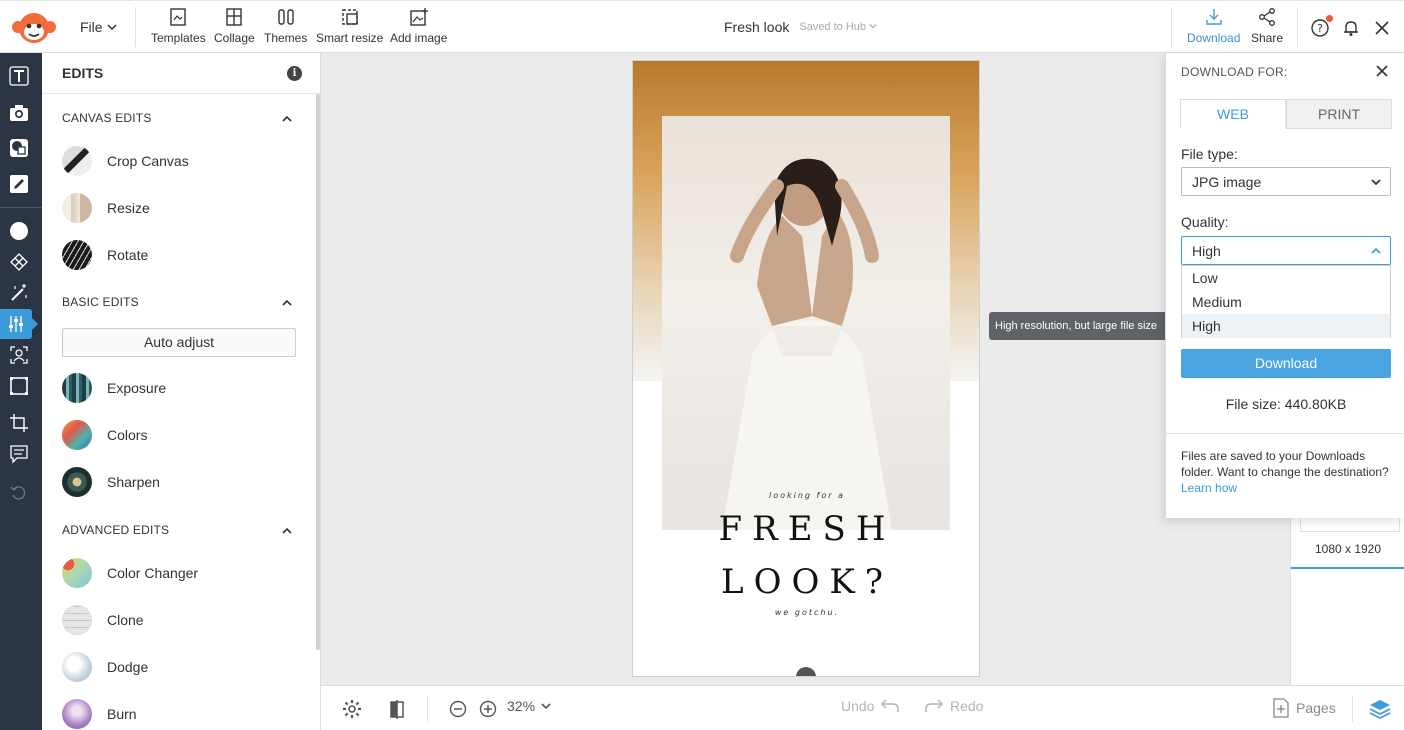 The height and width of the screenshot is (730, 1404). Describe the element at coordinates (1351, 28) in the screenshot. I see `bell-icon` at that location.